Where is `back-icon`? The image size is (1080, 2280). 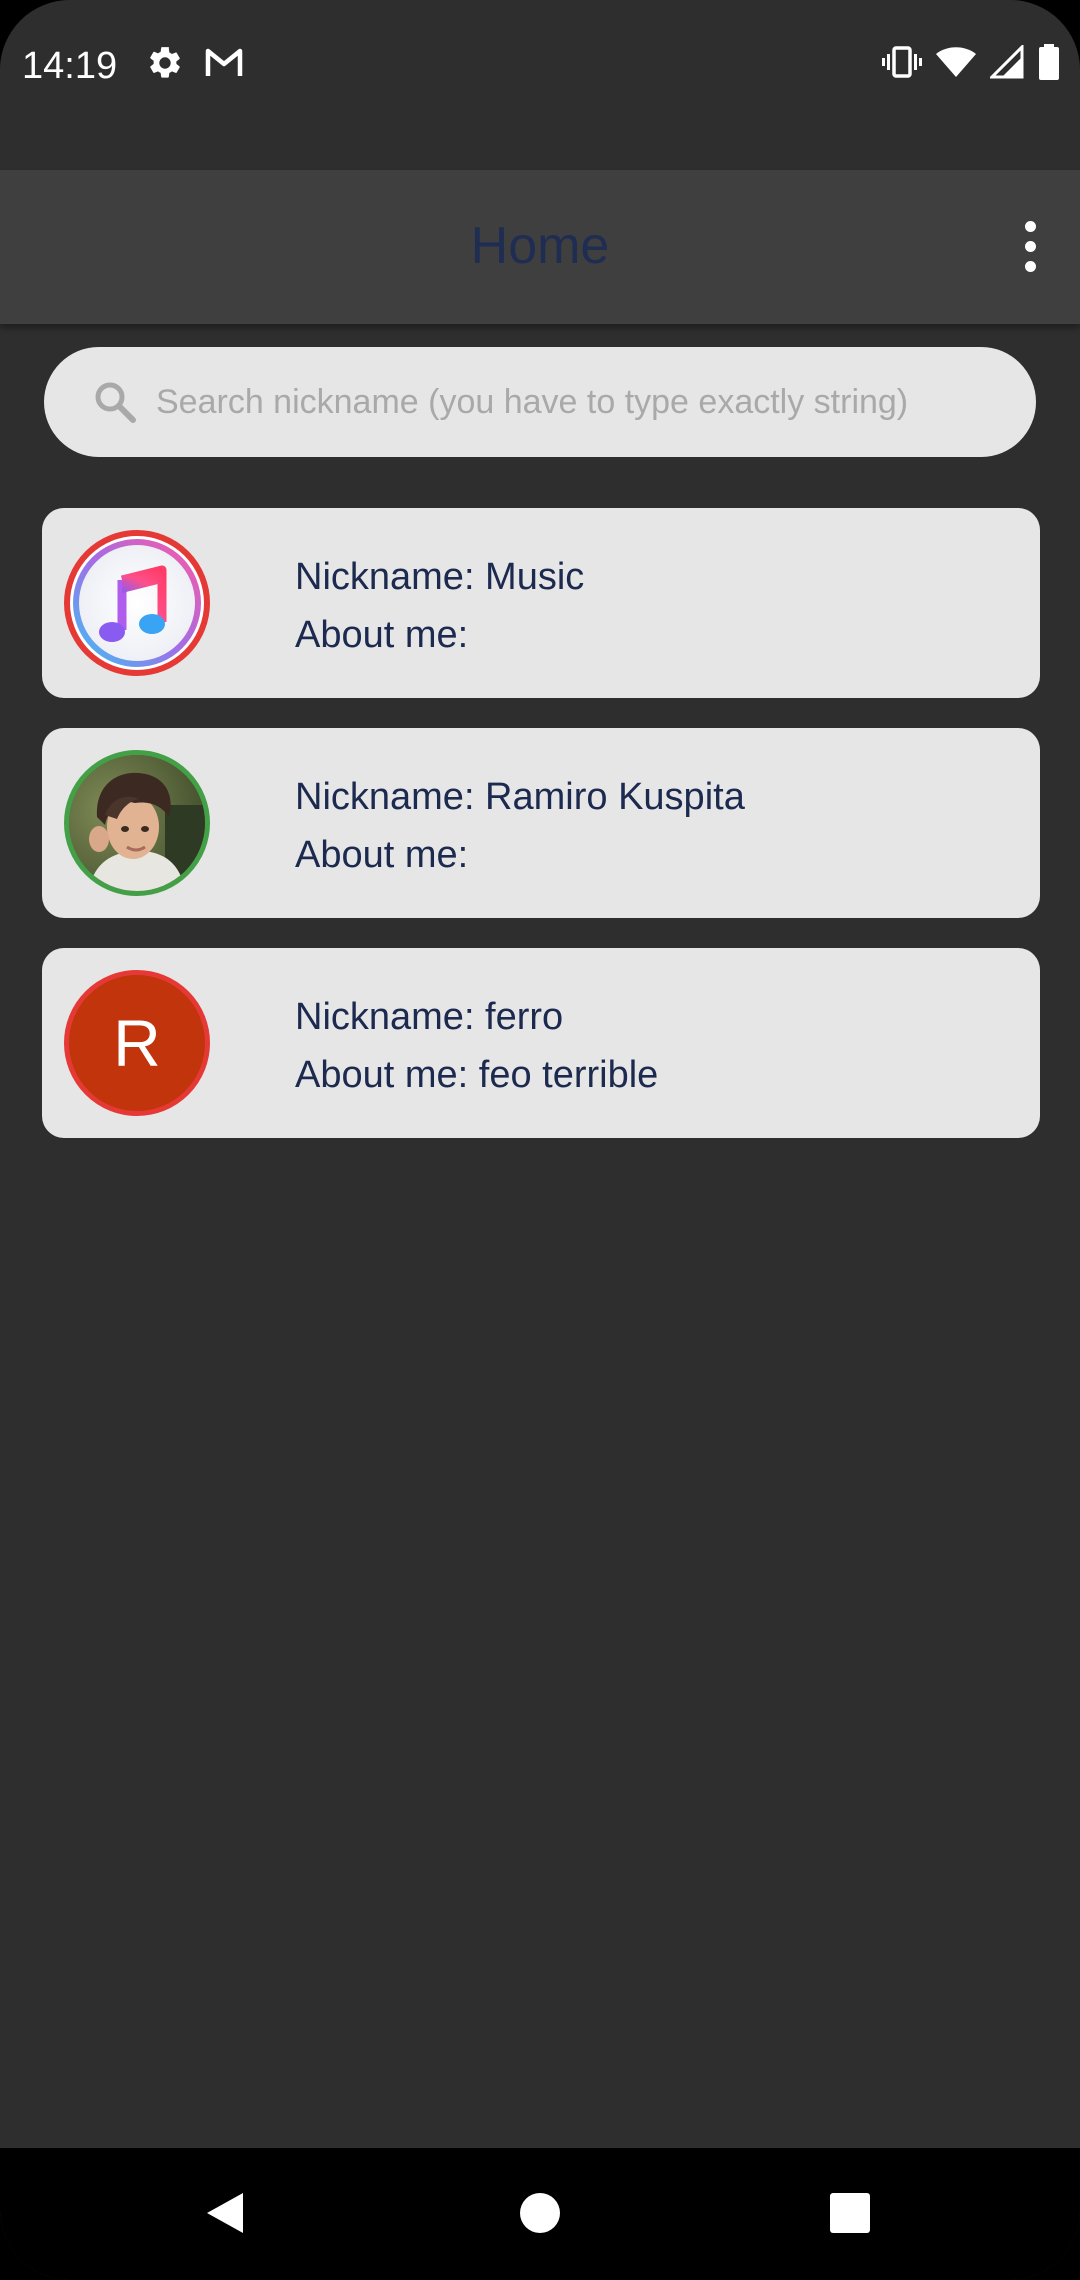 back-icon is located at coordinates (225, 2213).